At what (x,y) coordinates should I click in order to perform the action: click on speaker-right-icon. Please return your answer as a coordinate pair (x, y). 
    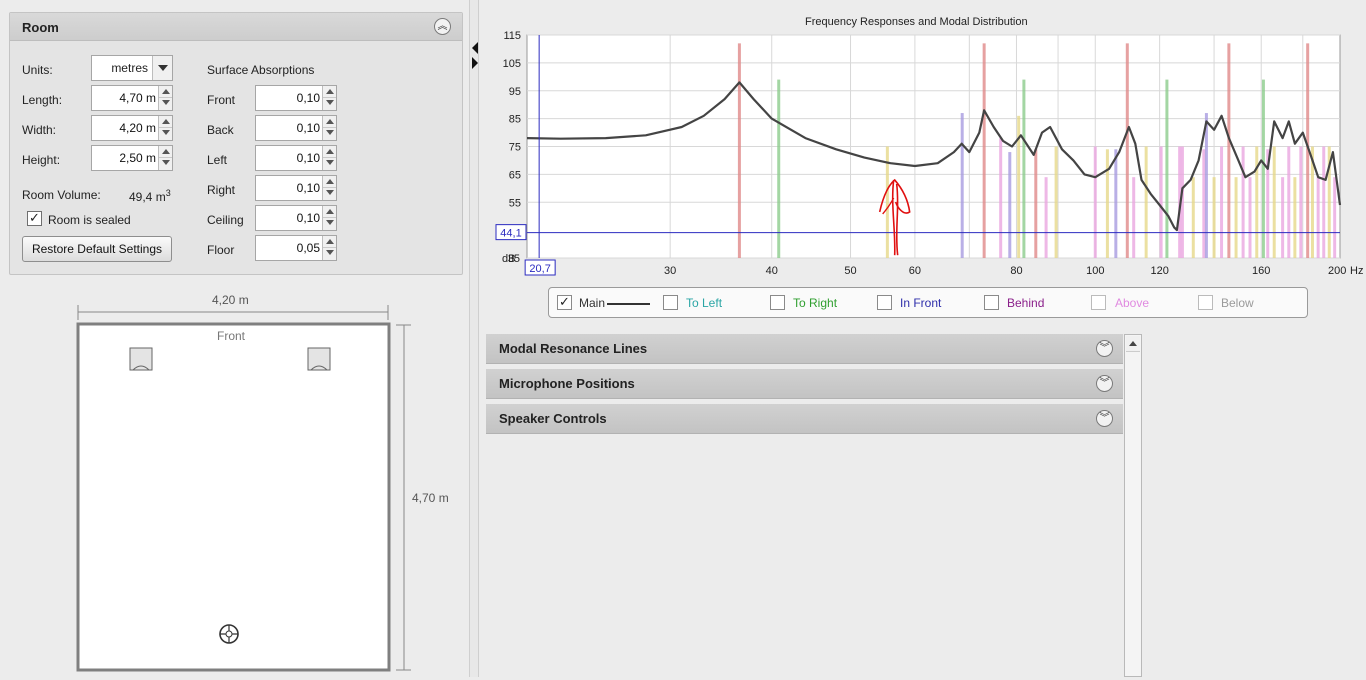
    Looking at the image, I should click on (319, 359).